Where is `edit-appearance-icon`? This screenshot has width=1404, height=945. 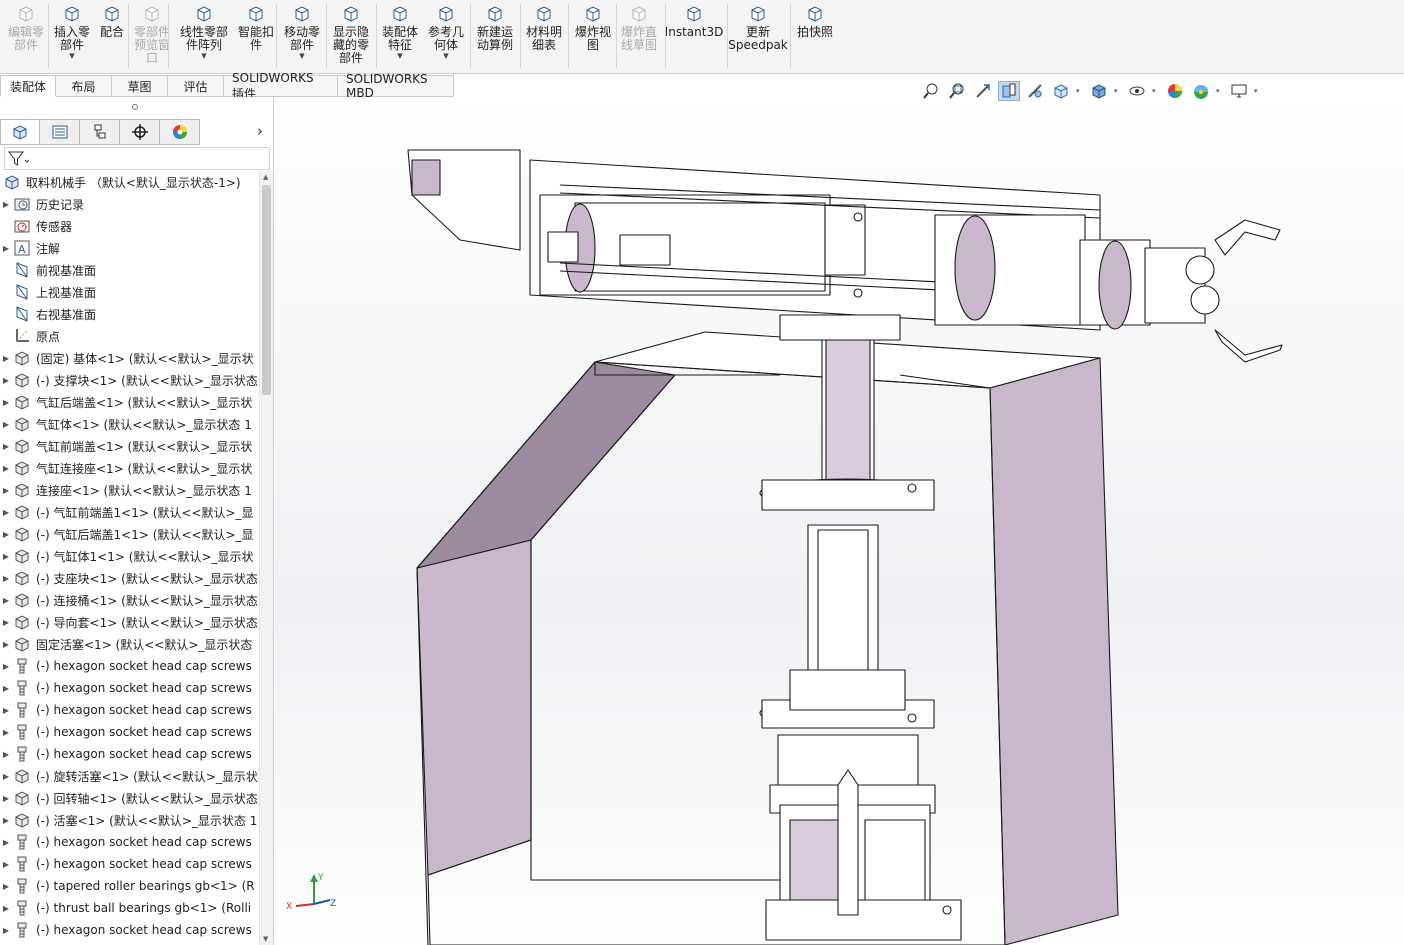
edit-appearance-icon is located at coordinates (1175, 91).